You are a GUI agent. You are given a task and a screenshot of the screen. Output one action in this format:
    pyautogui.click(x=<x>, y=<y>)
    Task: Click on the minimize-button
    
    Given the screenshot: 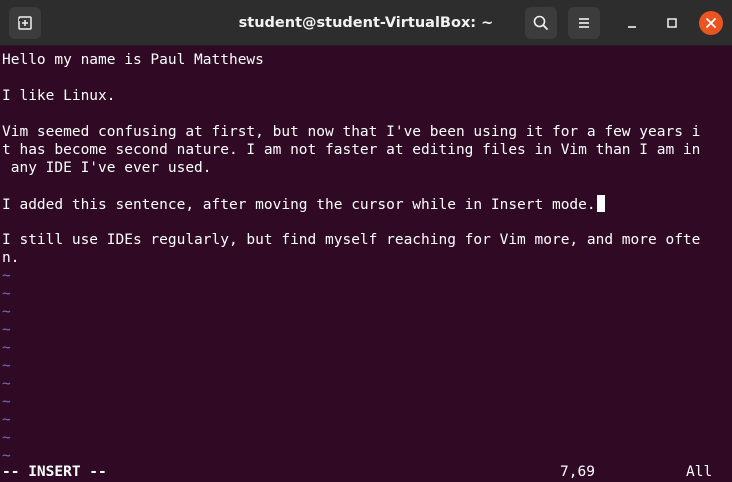 What is the action you would take?
    pyautogui.click(x=632, y=23)
    